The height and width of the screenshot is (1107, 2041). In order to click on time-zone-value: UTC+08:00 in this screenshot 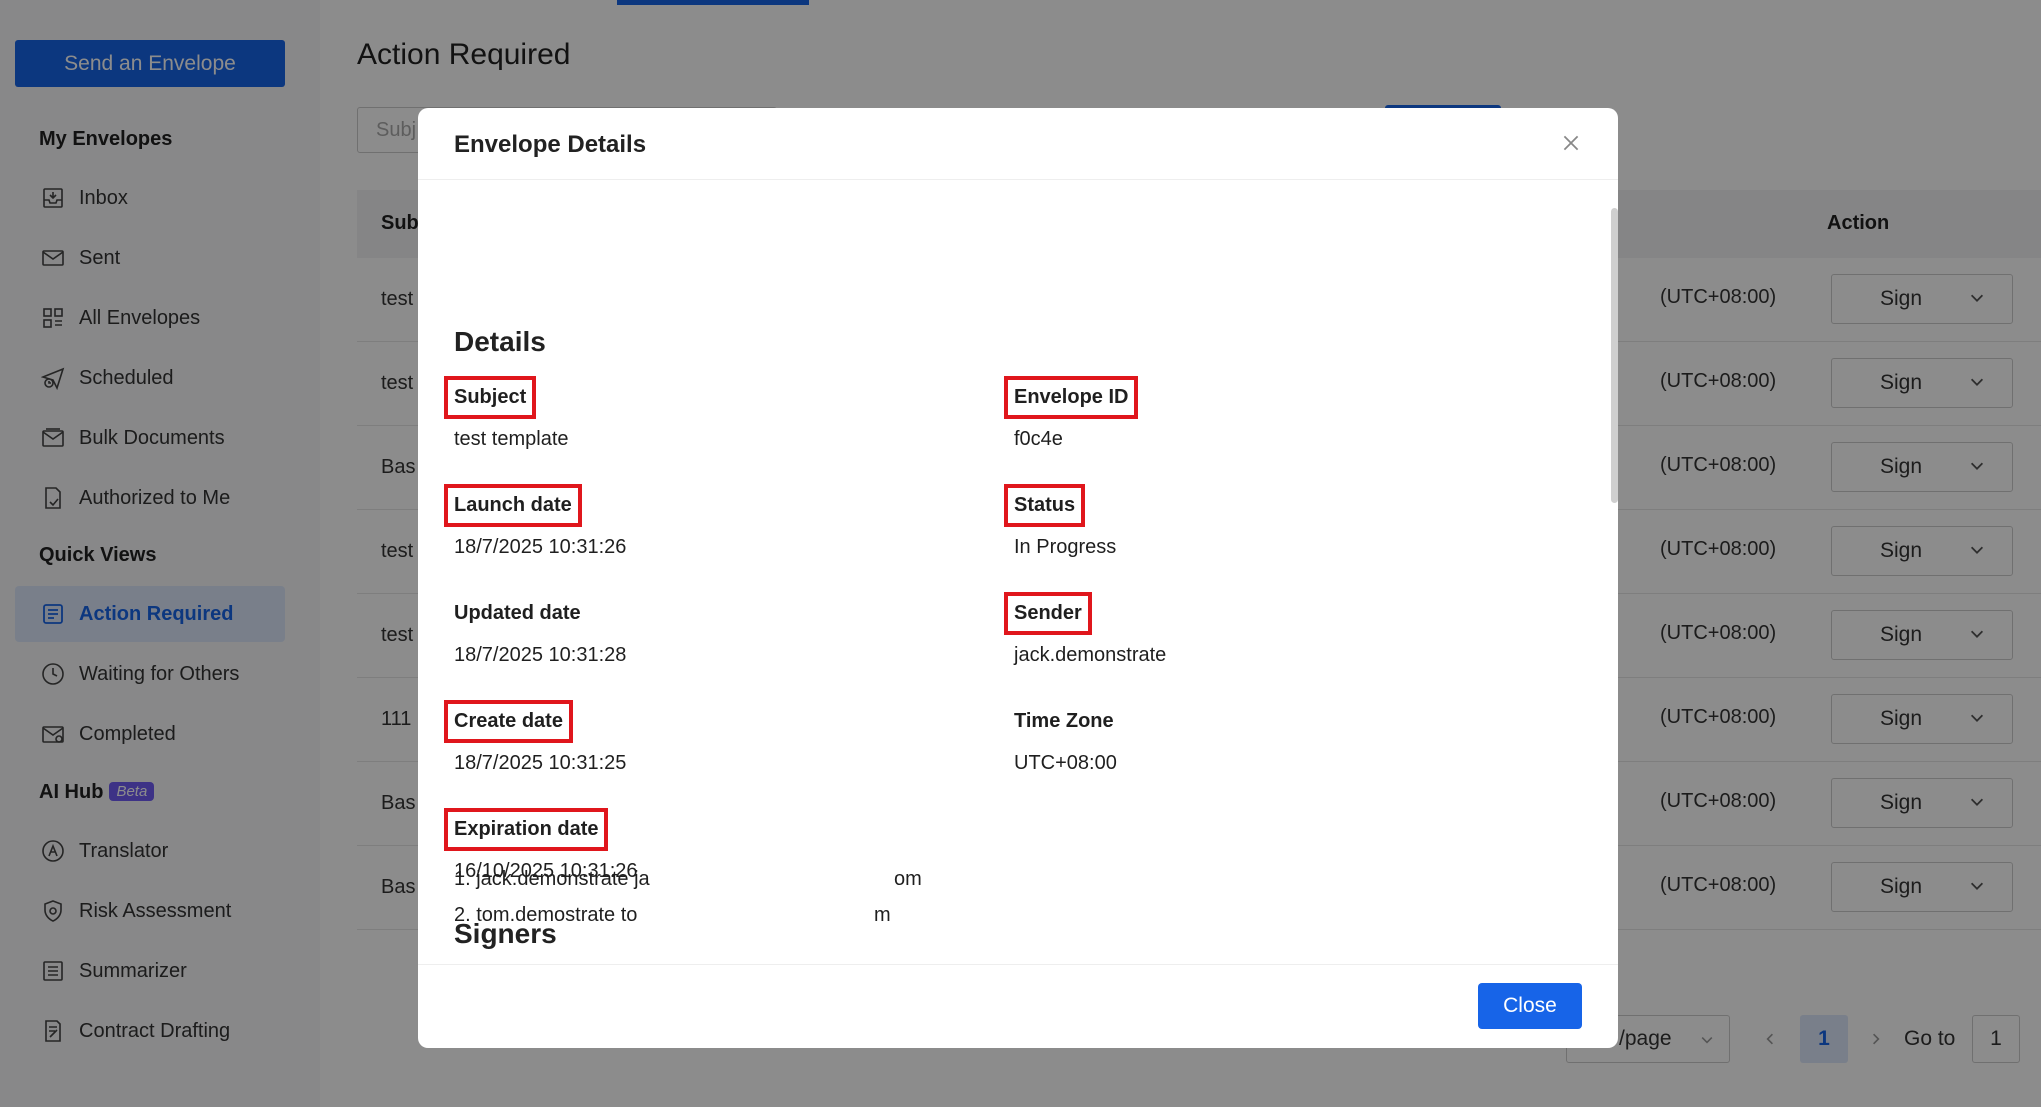, I will do `click(1065, 763)`.